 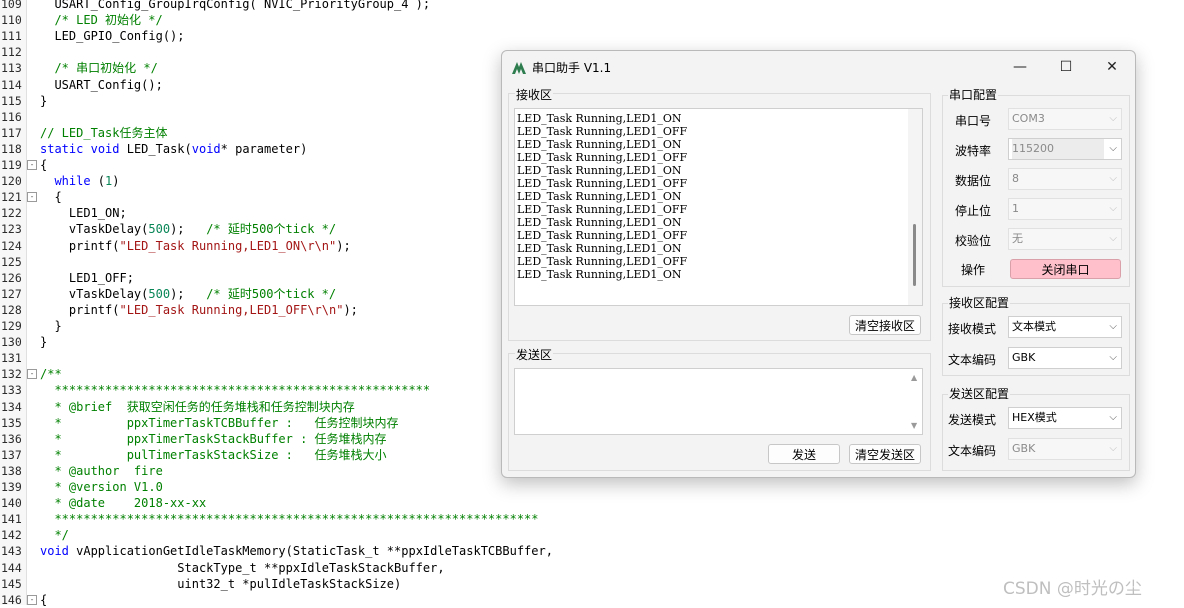 I want to click on title-bar: 串口助手 V1.1 — ☐ ✕, so click(x=818, y=67).